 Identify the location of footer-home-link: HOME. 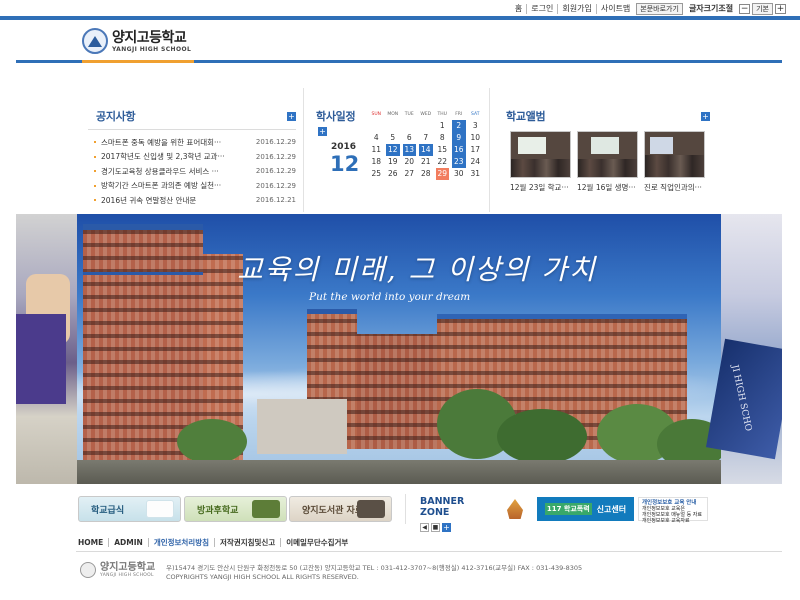
(92, 542).